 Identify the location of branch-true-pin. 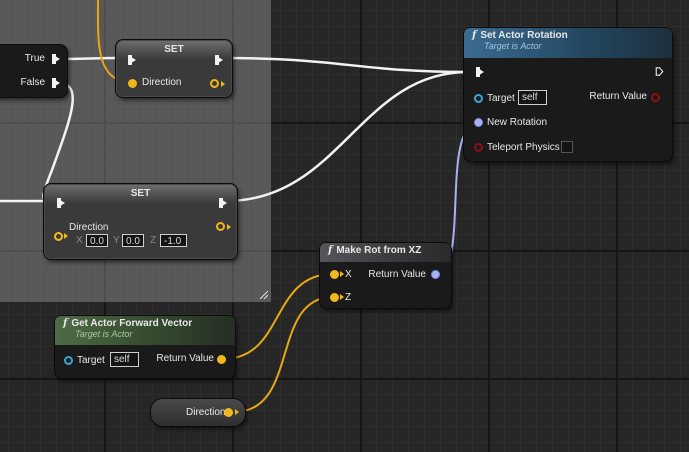
(56, 59).